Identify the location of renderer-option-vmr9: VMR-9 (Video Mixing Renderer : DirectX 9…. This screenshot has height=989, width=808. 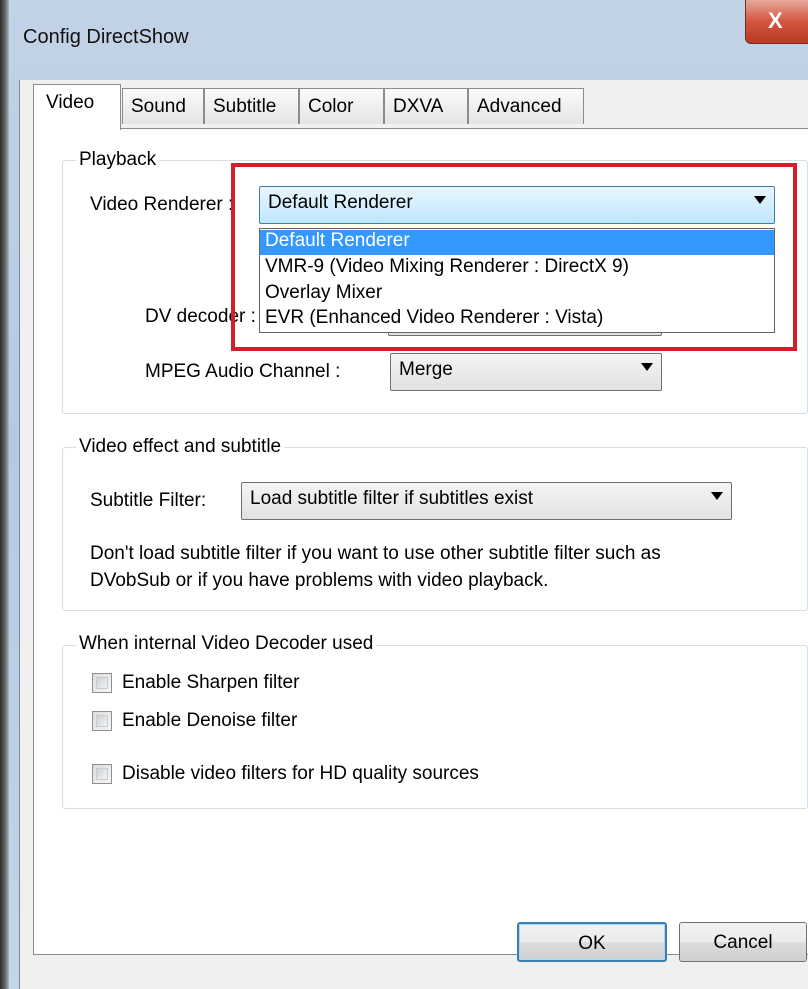
(517, 268).